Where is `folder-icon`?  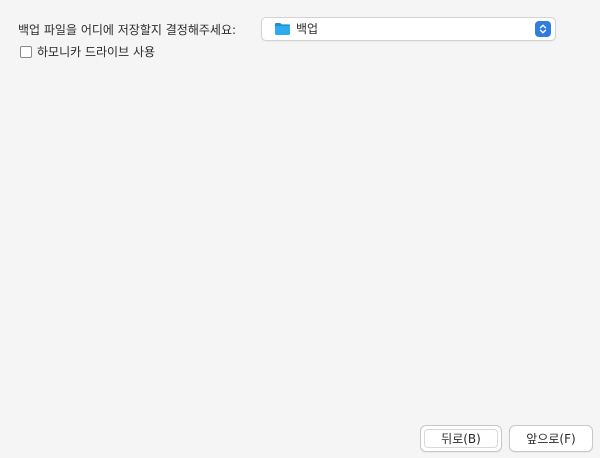
folder-icon is located at coordinates (282, 29).